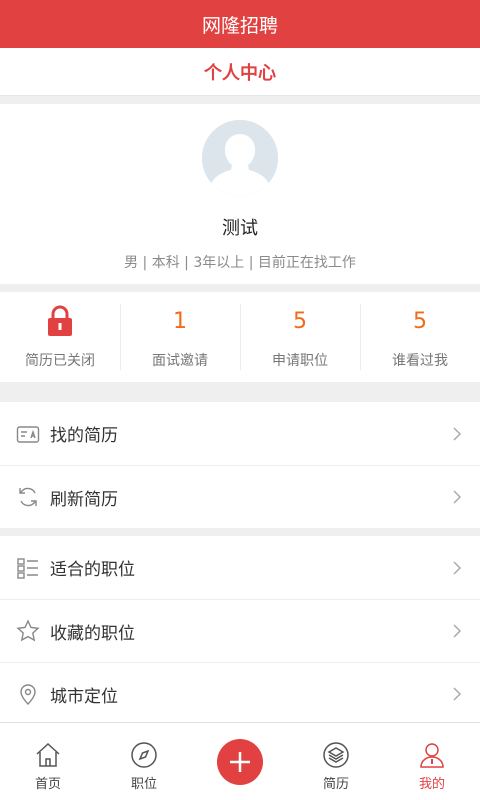 The image size is (480, 800). I want to click on bottom-tab-bar: 首页 职位 简历 我的, so click(240, 761).